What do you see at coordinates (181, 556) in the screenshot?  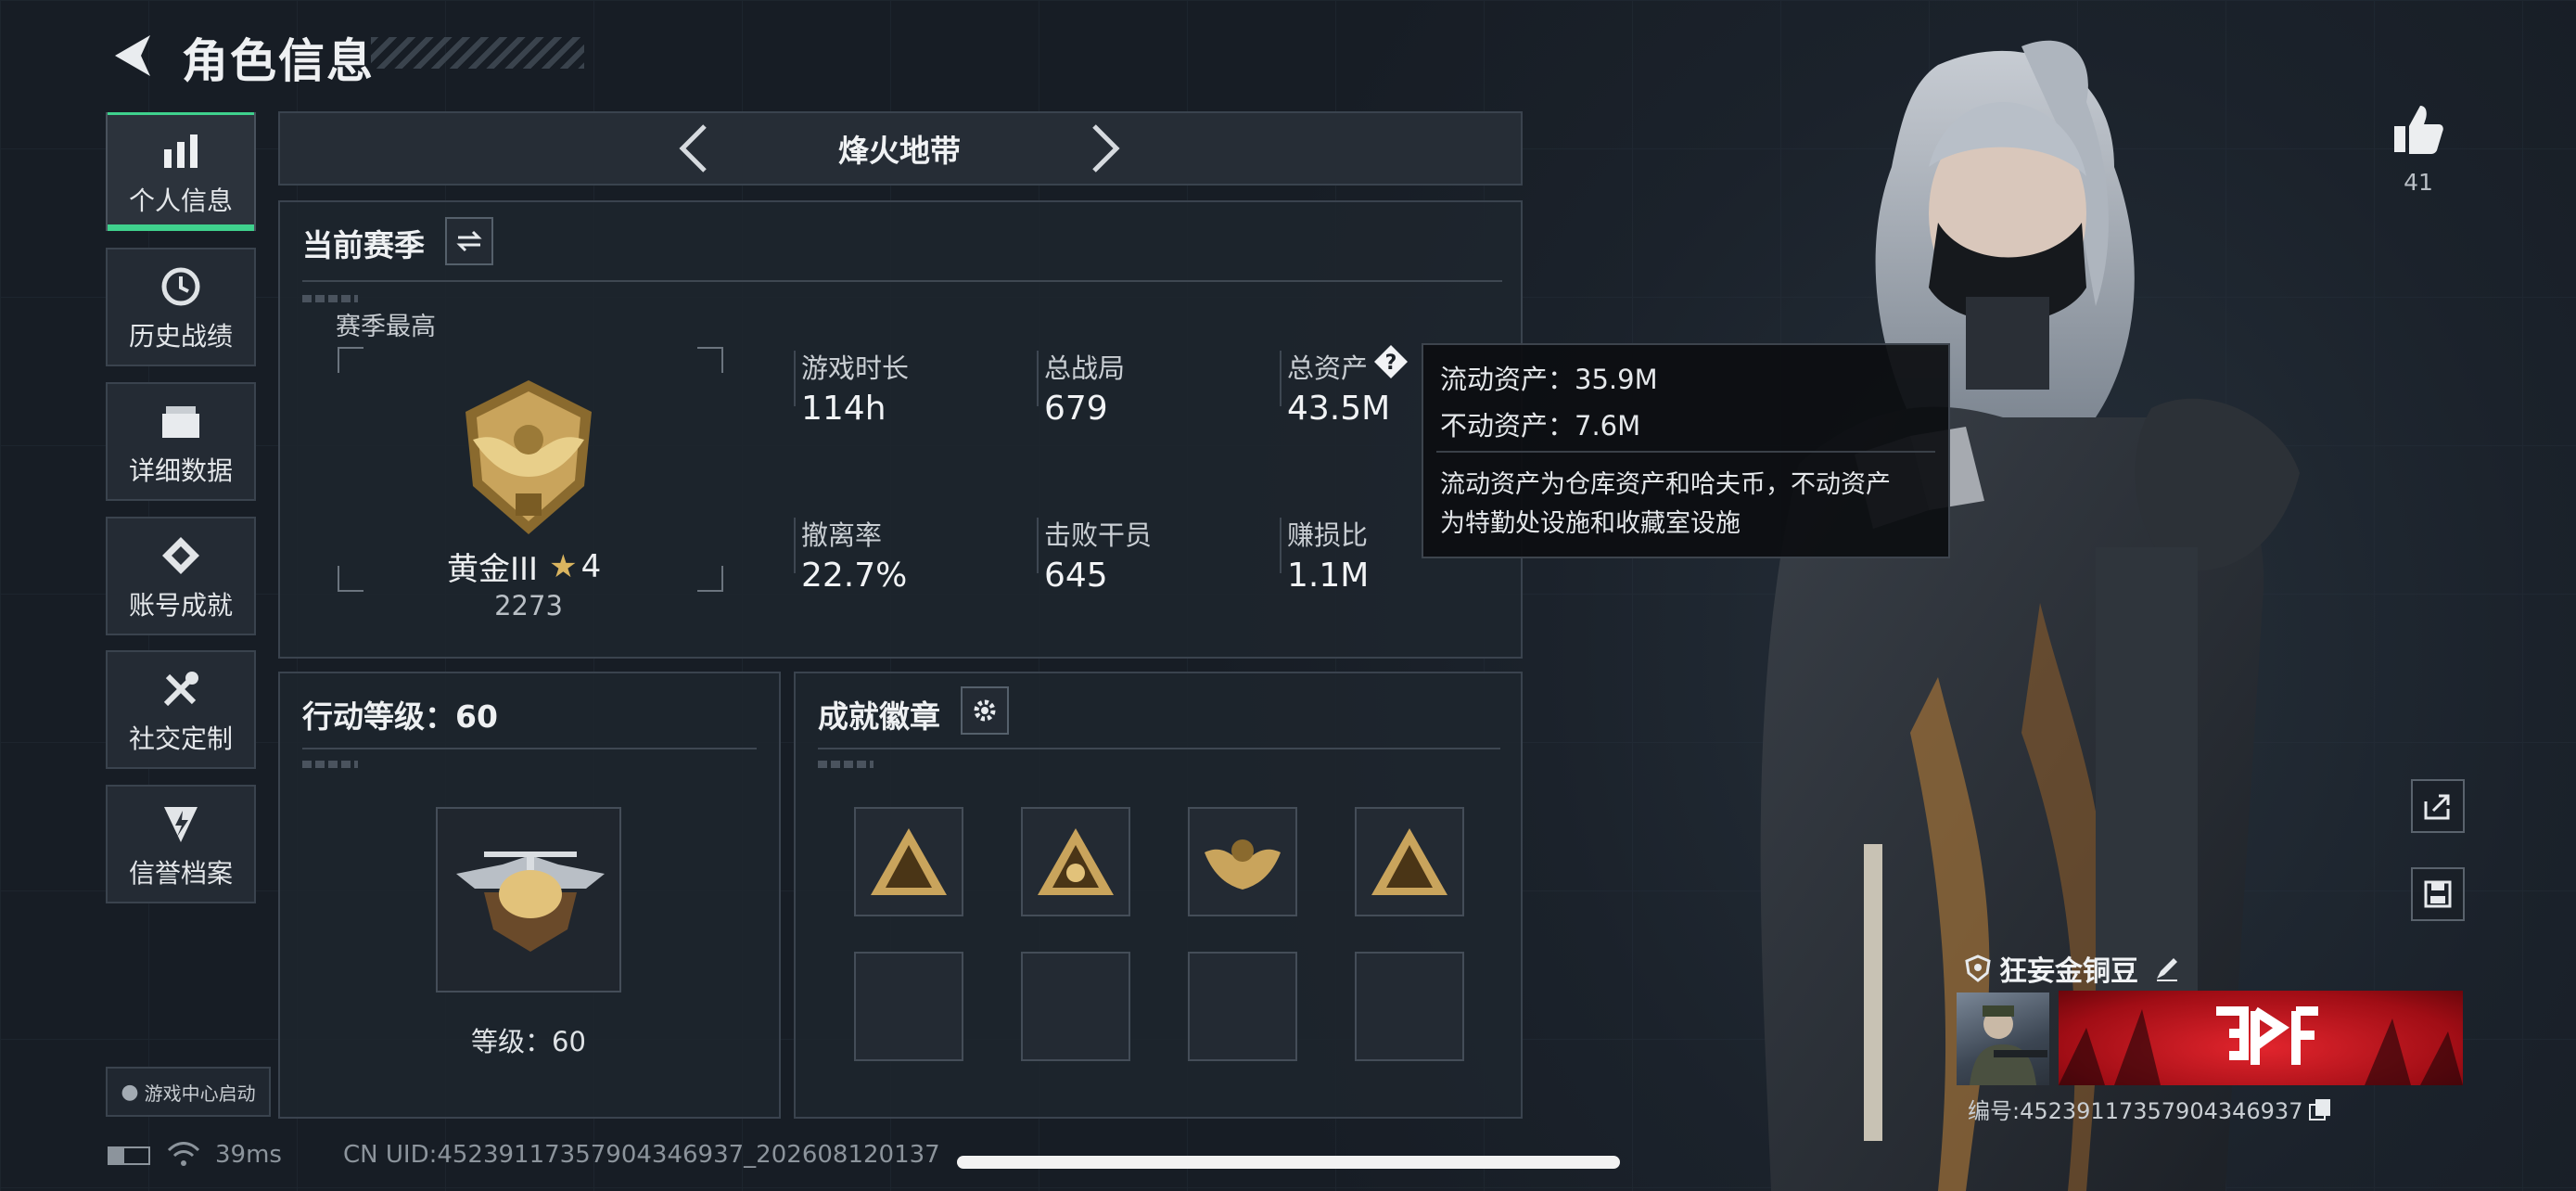 I see `achievement-medal-icon` at bounding box center [181, 556].